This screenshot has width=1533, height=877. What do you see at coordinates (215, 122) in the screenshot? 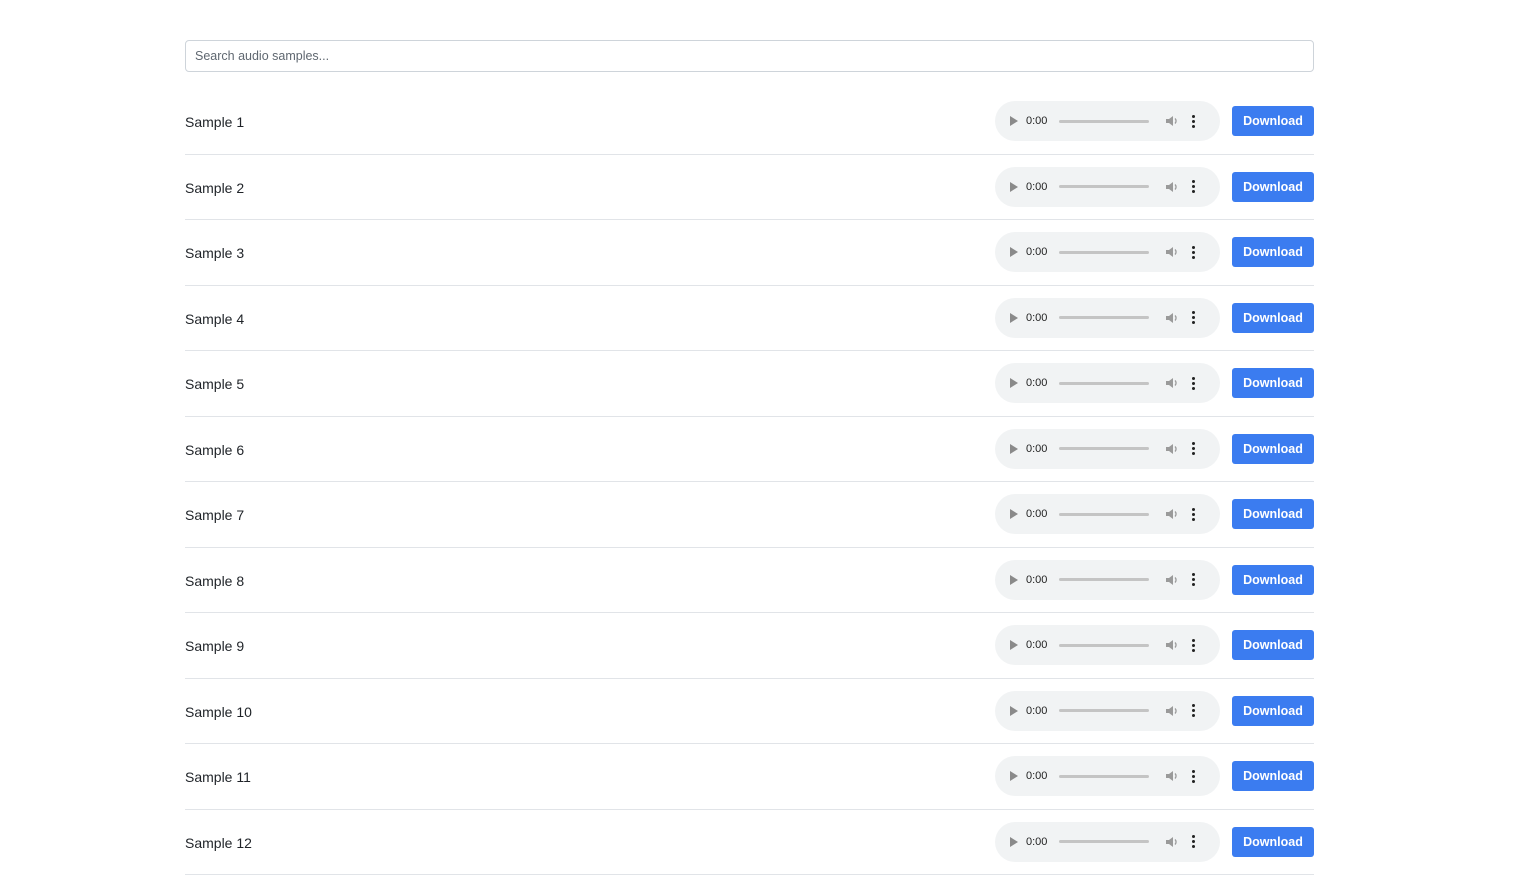
I see `sample-name: Sample 1` at bounding box center [215, 122].